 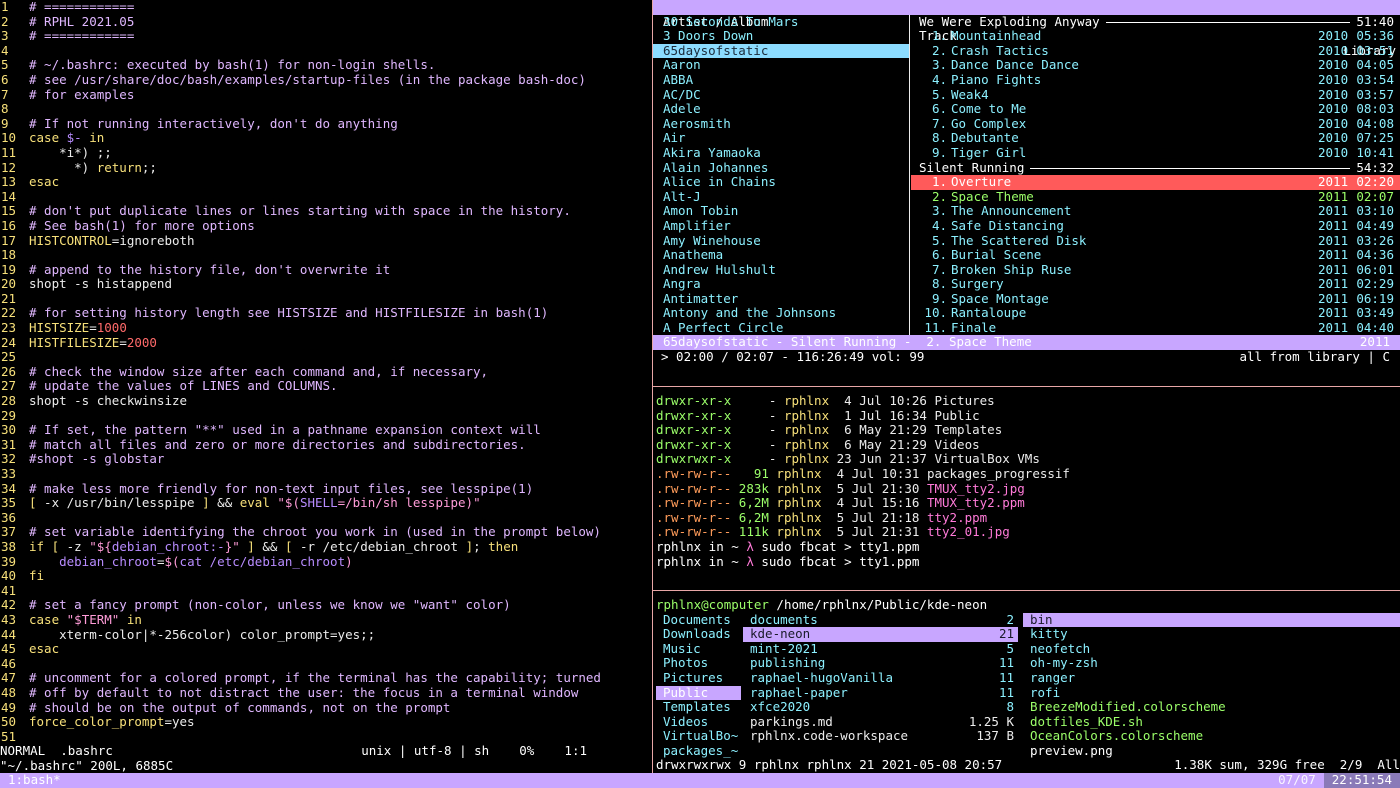 I want to click on vim-line: 20 shopt -s histappend, so click(x=326, y=284).